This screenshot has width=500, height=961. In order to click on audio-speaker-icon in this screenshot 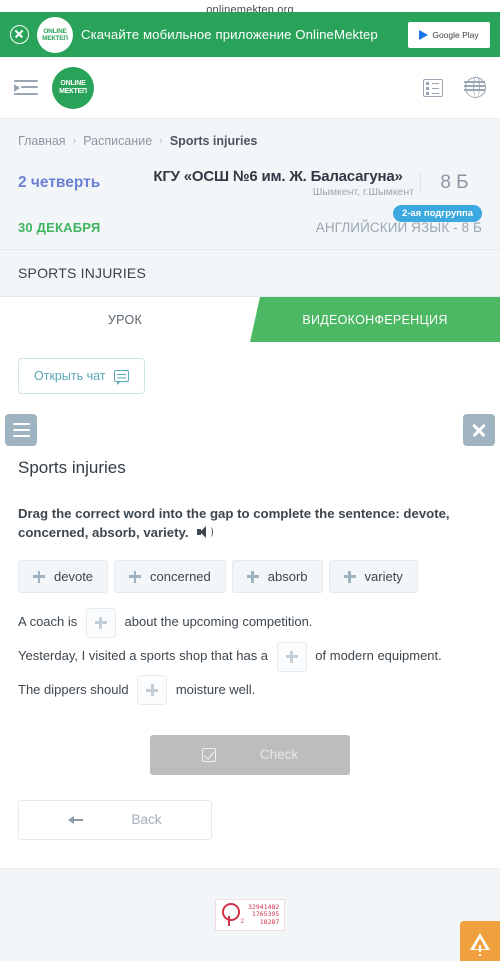, I will do `click(205, 532)`.